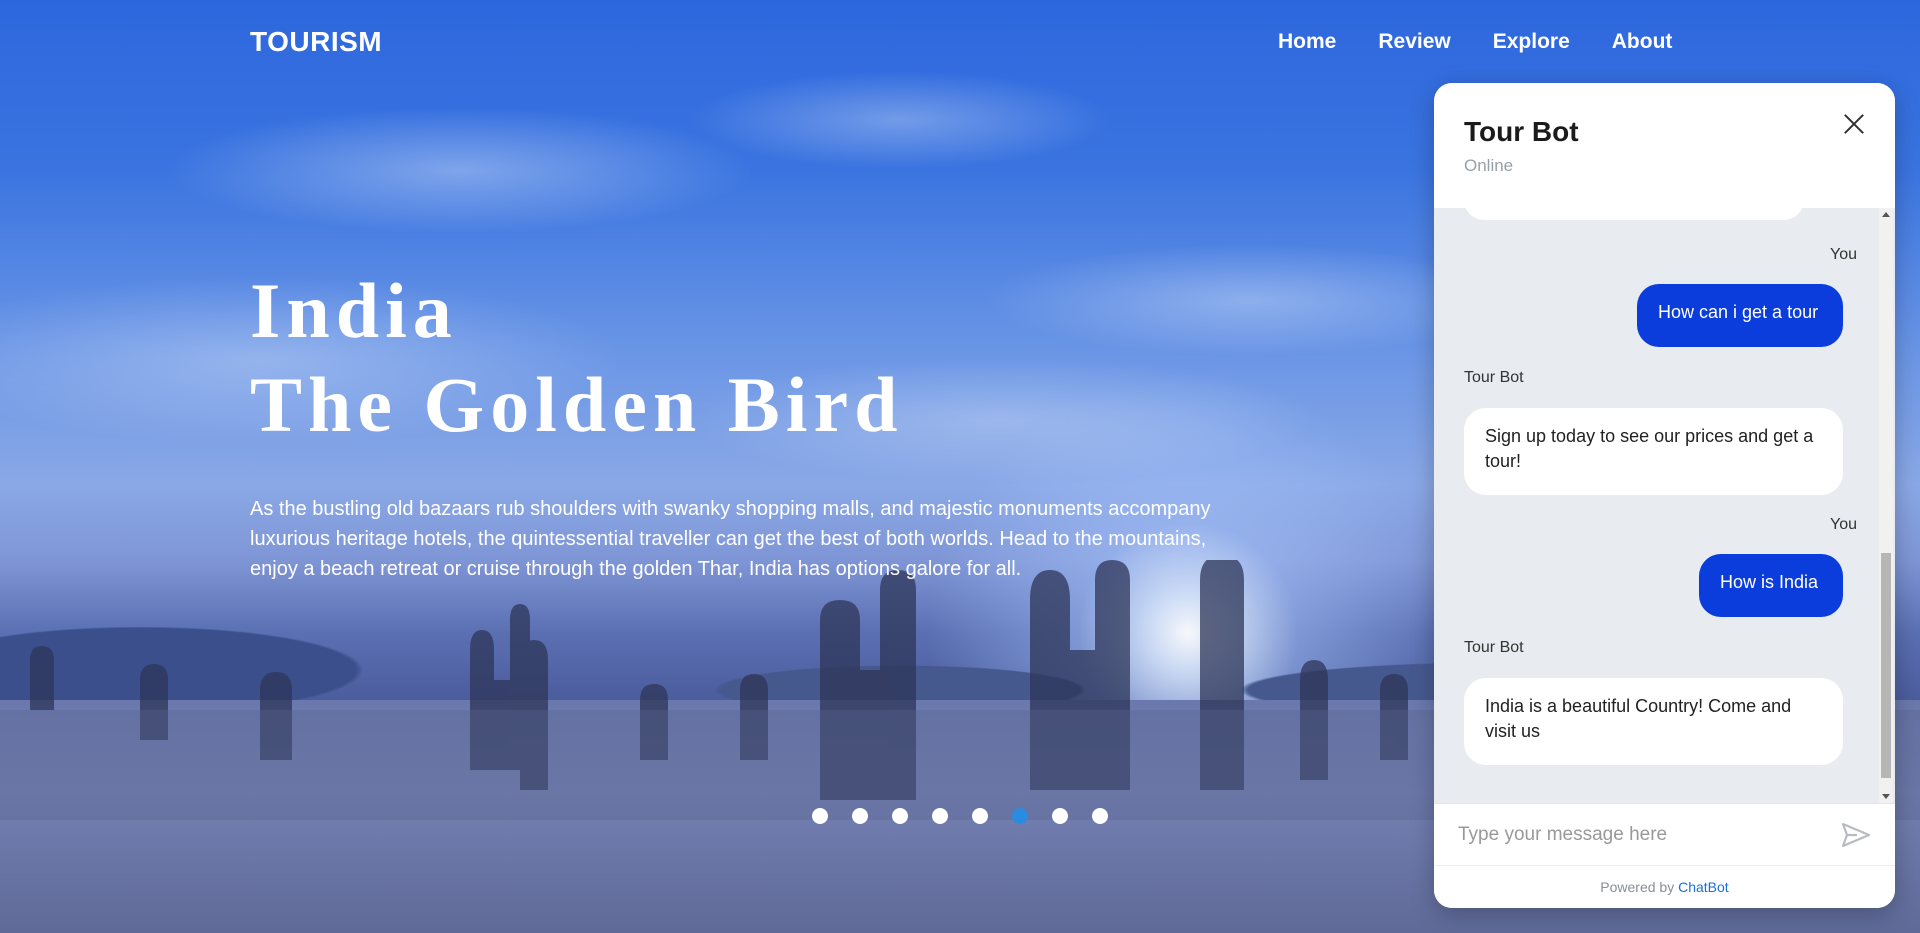  Describe the element at coordinates (1642, 42) in the screenshot. I see `nav-about: About` at that location.